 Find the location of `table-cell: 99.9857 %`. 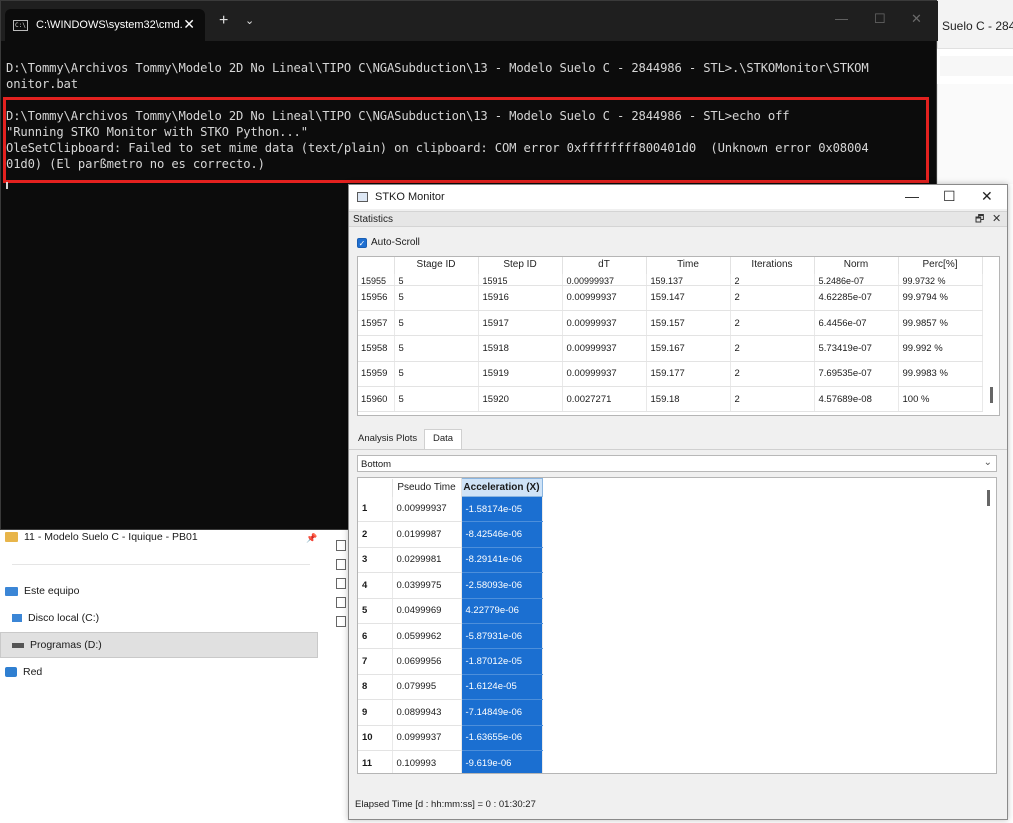

table-cell: 99.9857 % is located at coordinates (940, 323).